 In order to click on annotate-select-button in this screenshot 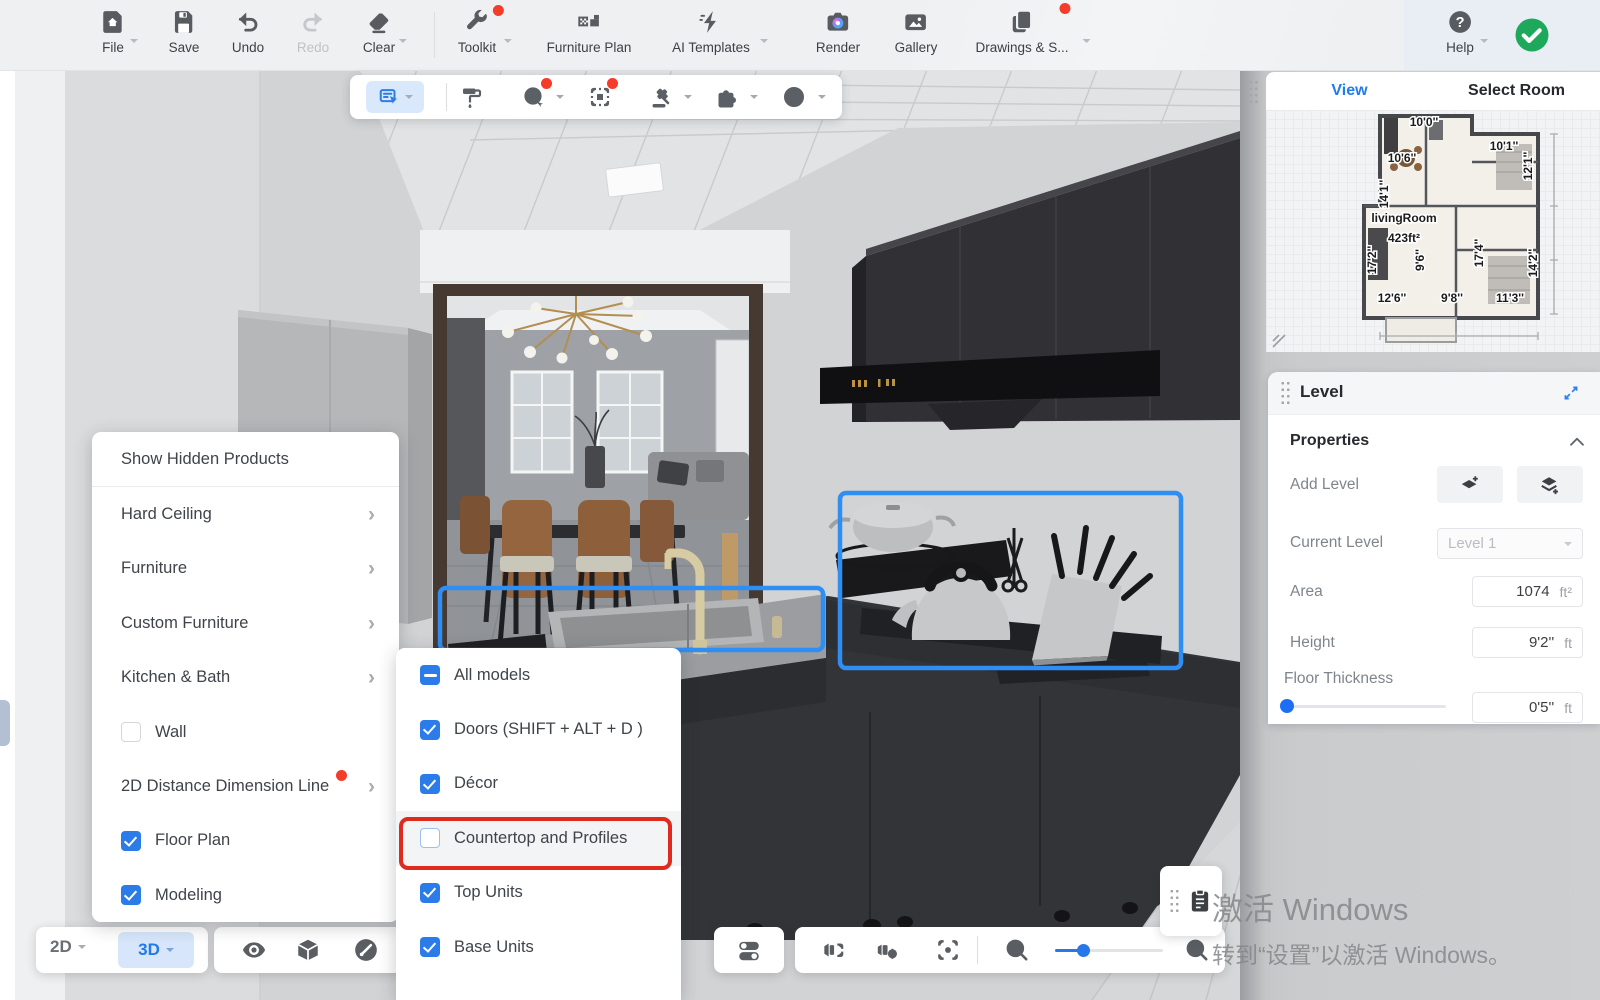, I will do `click(395, 97)`.